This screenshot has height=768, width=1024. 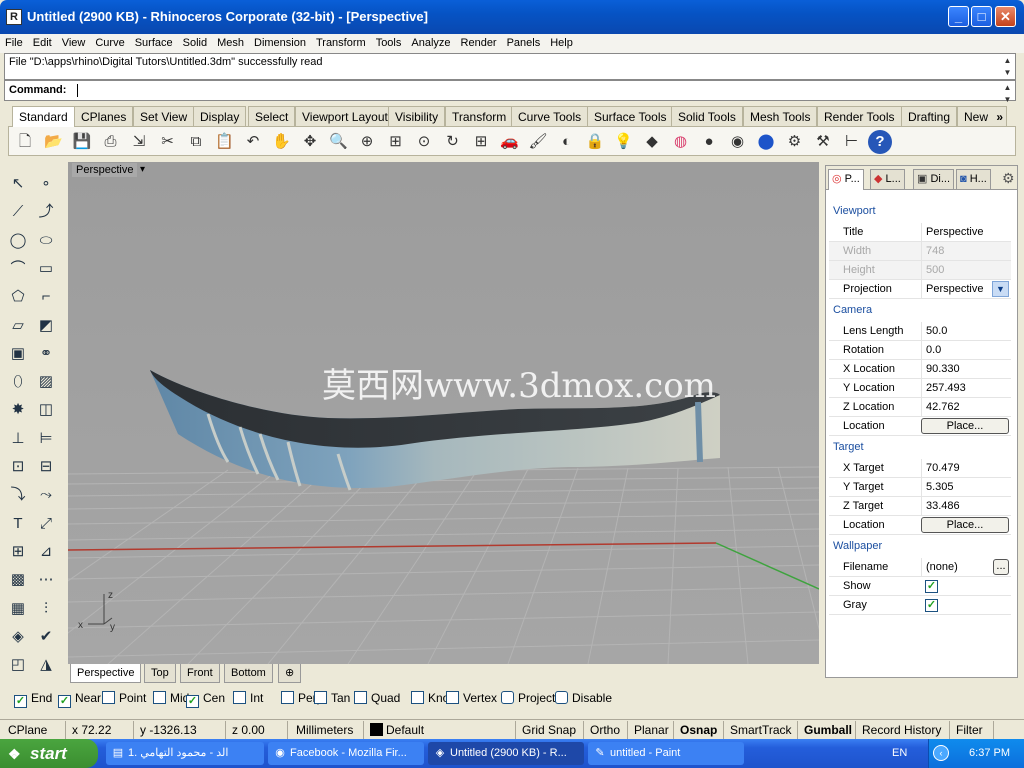 I want to click on zoom-extents-icon: ⊞, so click(x=396, y=142).